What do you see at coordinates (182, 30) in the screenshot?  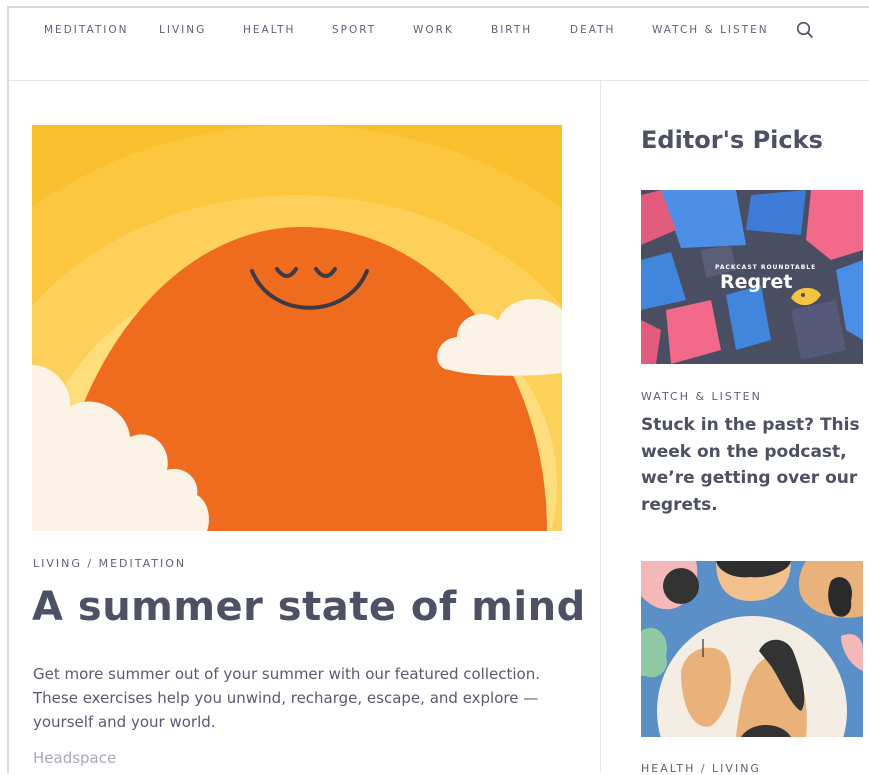 I see `nav-item-living: LIVING` at bounding box center [182, 30].